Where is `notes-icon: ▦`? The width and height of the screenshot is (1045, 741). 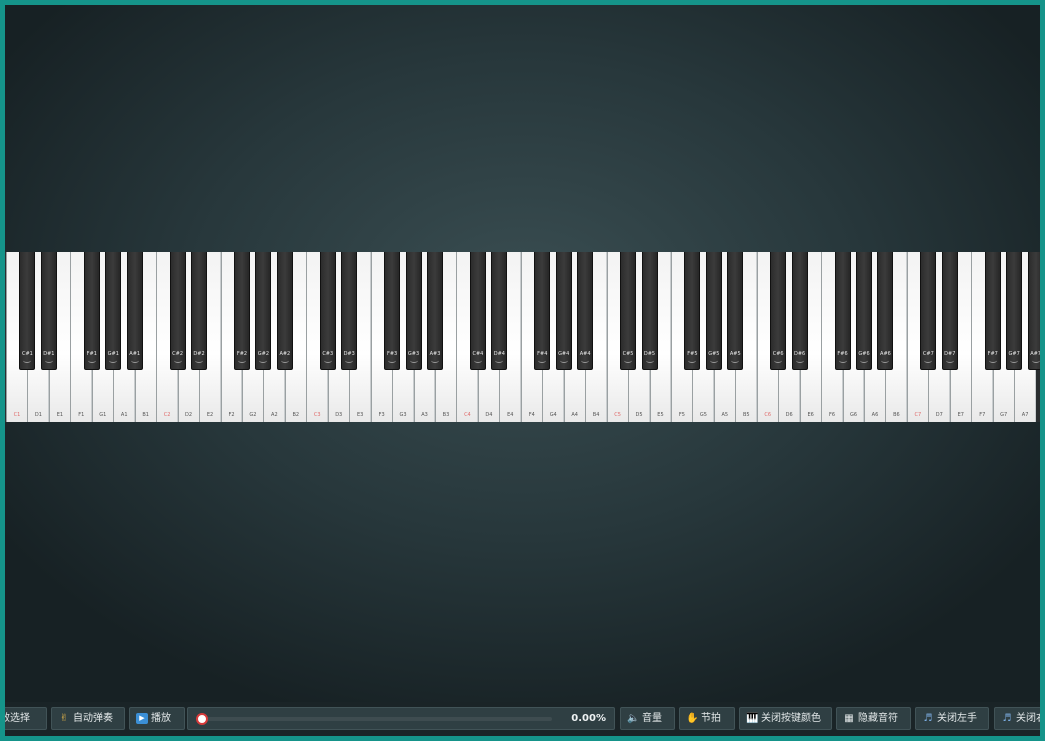 notes-icon: ▦ is located at coordinates (849, 718).